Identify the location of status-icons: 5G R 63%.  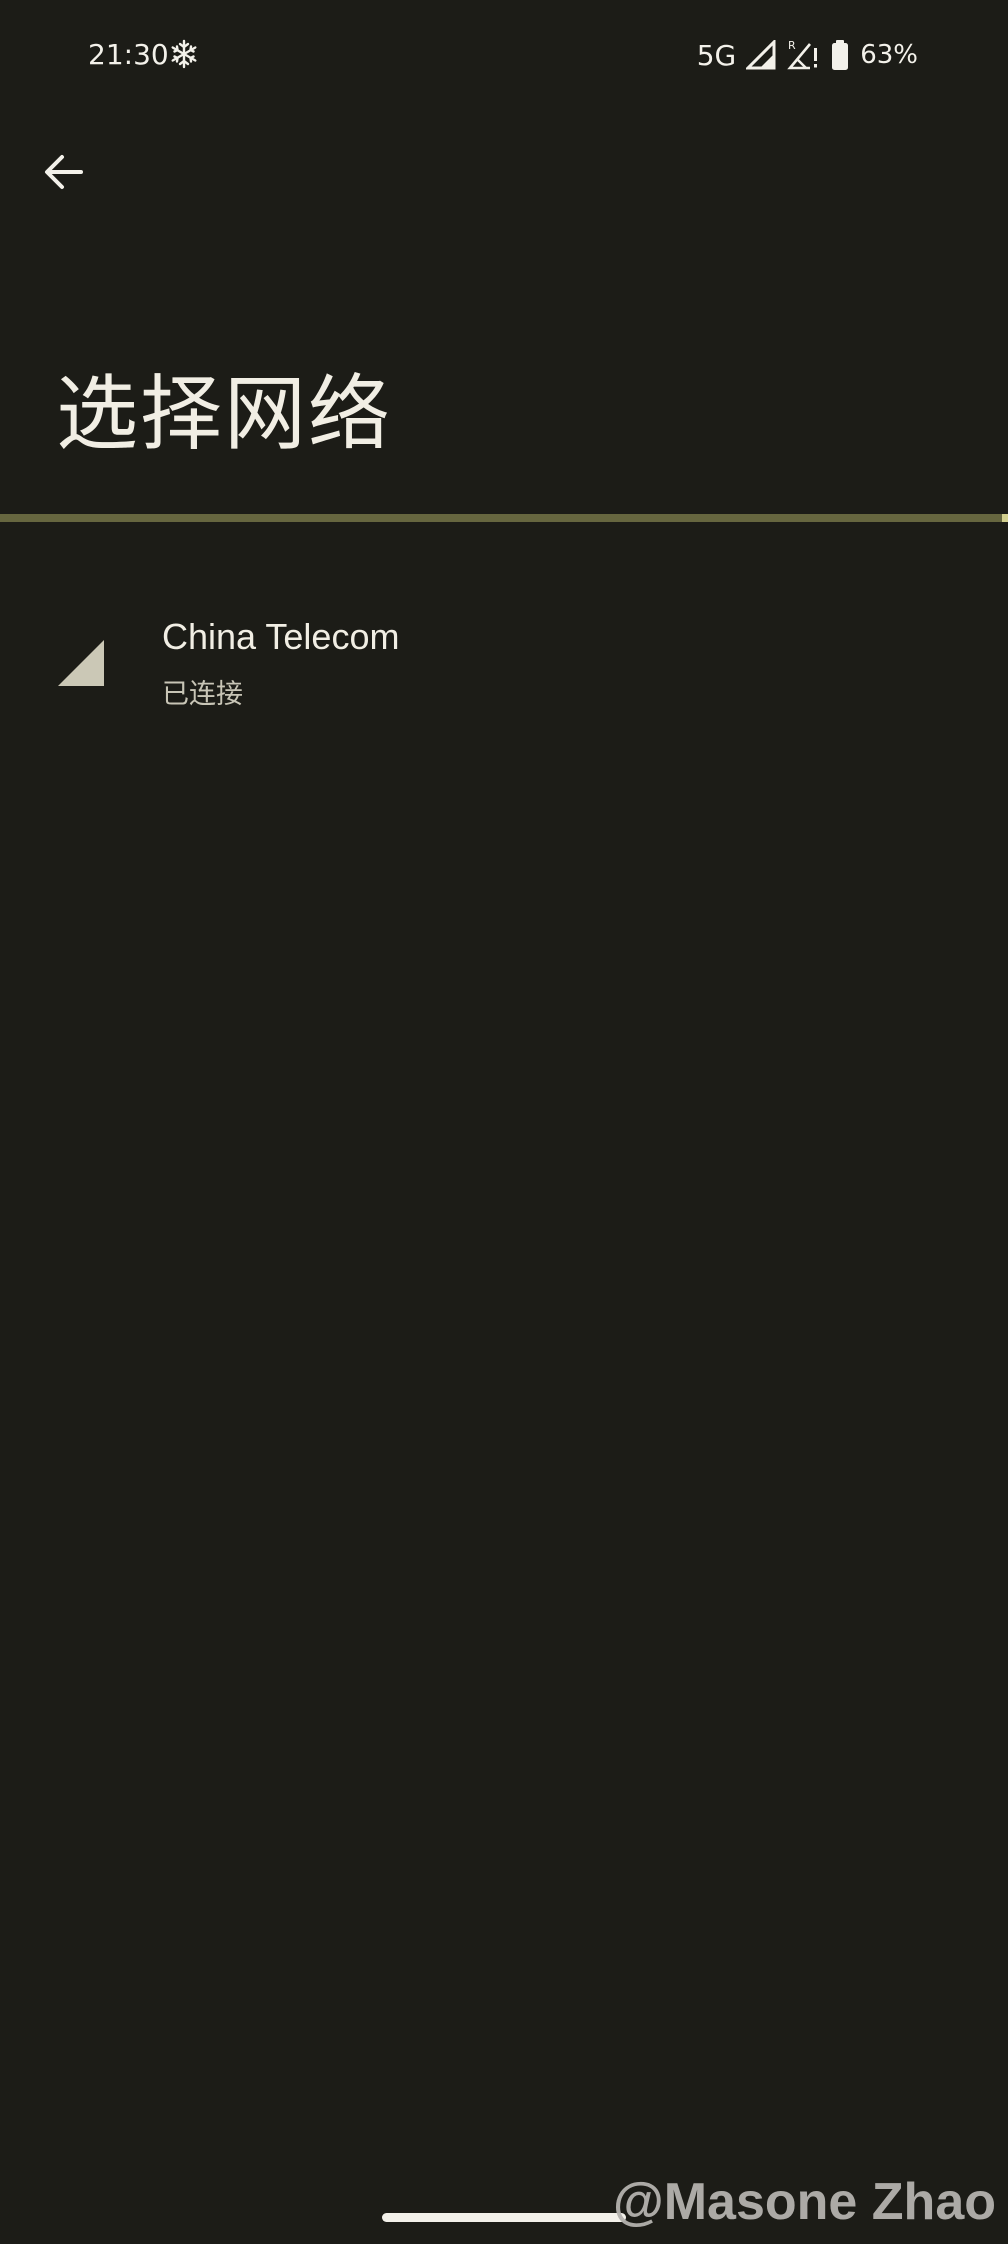
(807, 55).